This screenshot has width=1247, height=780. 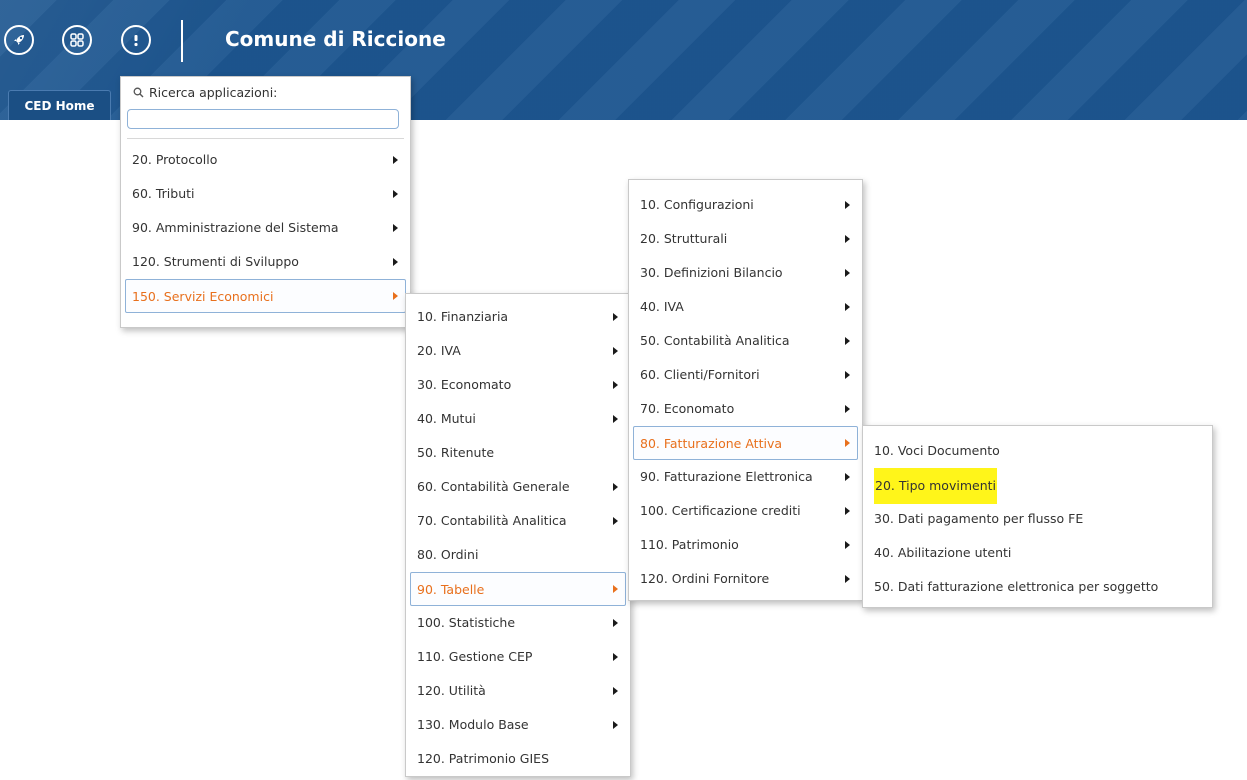 I want to click on menu-item-100-statistiche: 100. Statistiche, so click(x=518, y=623).